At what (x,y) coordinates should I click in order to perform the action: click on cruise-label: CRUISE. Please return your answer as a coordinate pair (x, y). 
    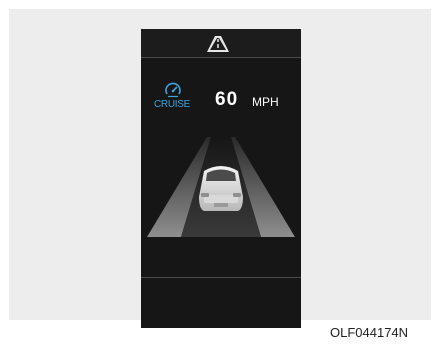
    Looking at the image, I should click on (172, 104).